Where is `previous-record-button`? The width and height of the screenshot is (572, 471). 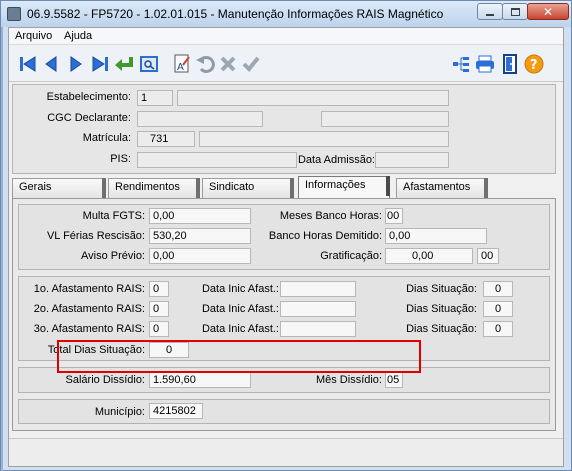 previous-record-button is located at coordinates (51, 64).